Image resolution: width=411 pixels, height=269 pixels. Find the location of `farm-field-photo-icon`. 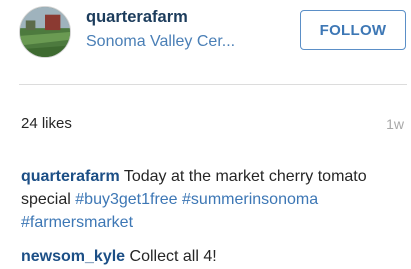

farm-field-photo-icon is located at coordinates (45, 32).